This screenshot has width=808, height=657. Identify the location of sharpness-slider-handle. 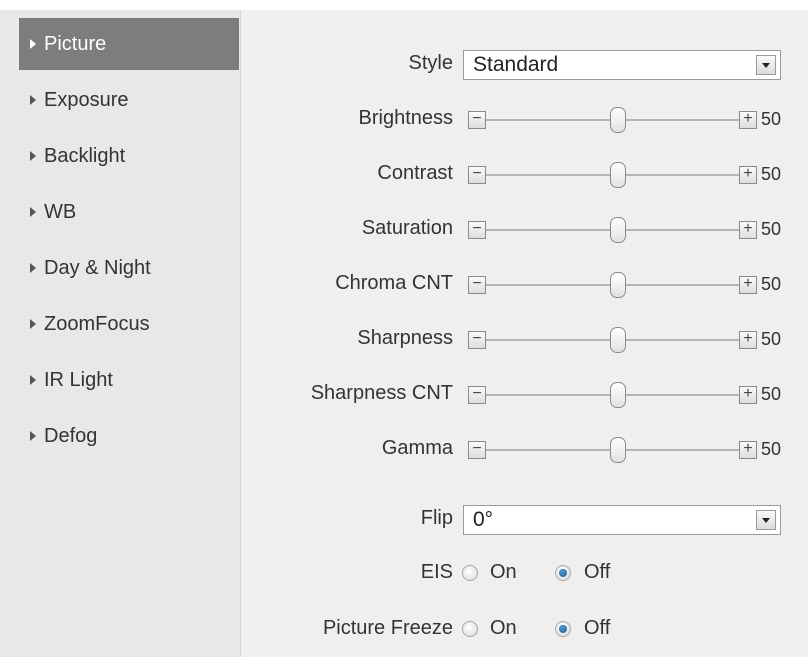
(618, 340).